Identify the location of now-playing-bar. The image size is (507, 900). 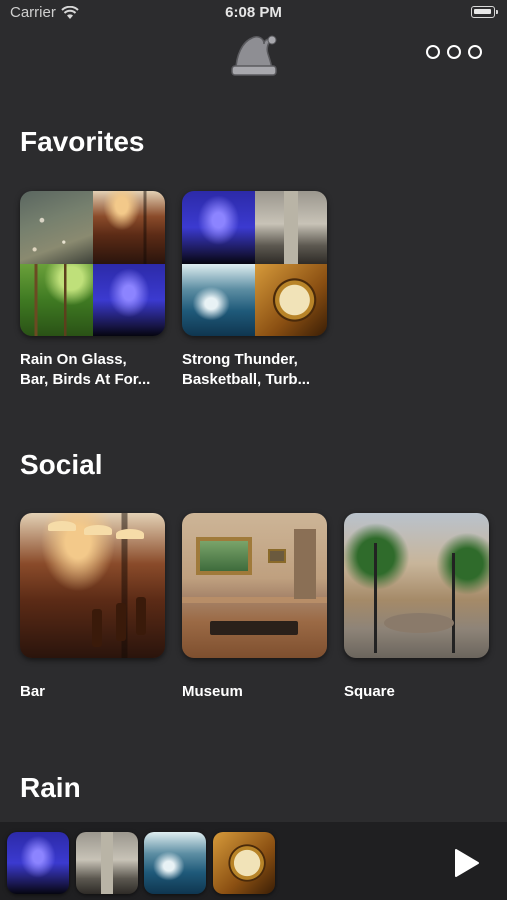
(253, 861).